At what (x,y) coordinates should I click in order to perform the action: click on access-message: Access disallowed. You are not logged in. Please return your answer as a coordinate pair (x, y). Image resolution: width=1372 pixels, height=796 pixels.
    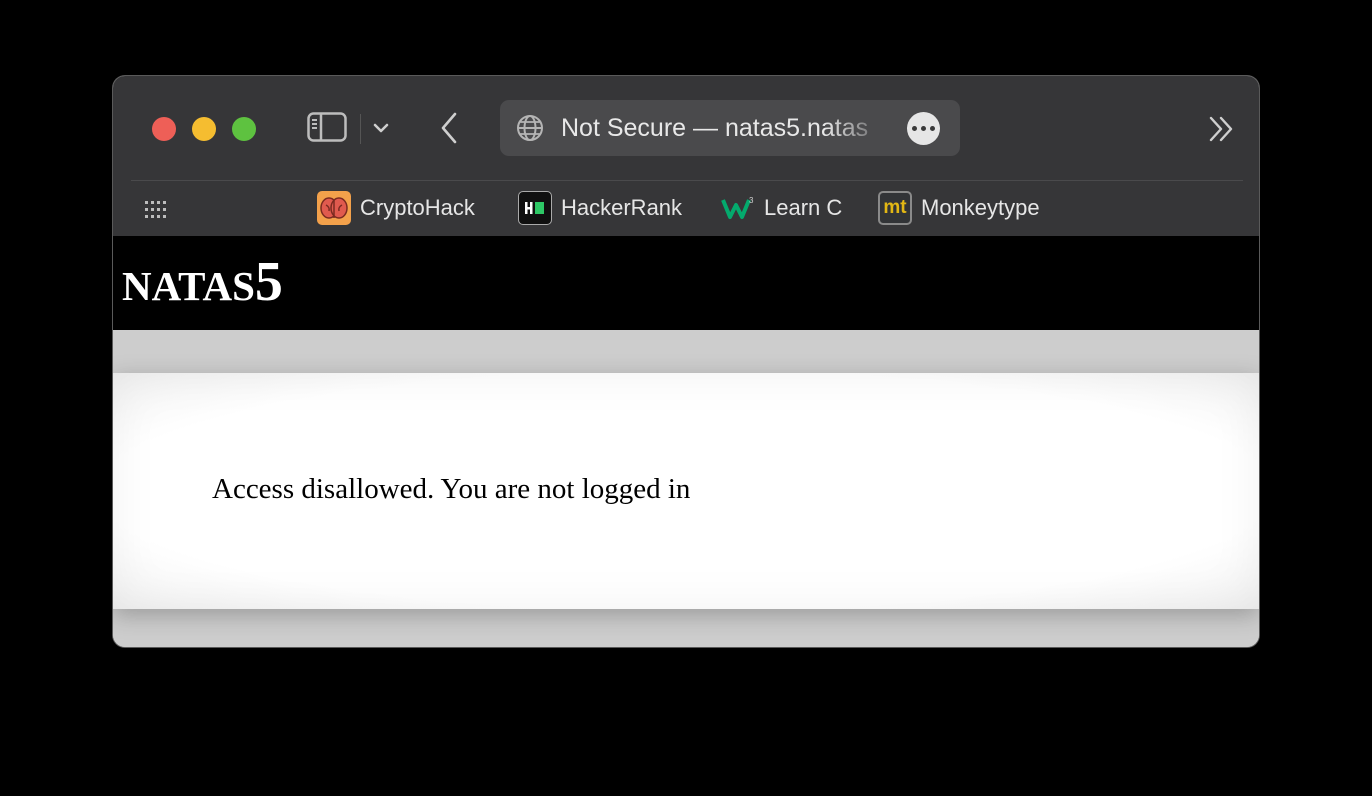
    Looking at the image, I should click on (451, 489).